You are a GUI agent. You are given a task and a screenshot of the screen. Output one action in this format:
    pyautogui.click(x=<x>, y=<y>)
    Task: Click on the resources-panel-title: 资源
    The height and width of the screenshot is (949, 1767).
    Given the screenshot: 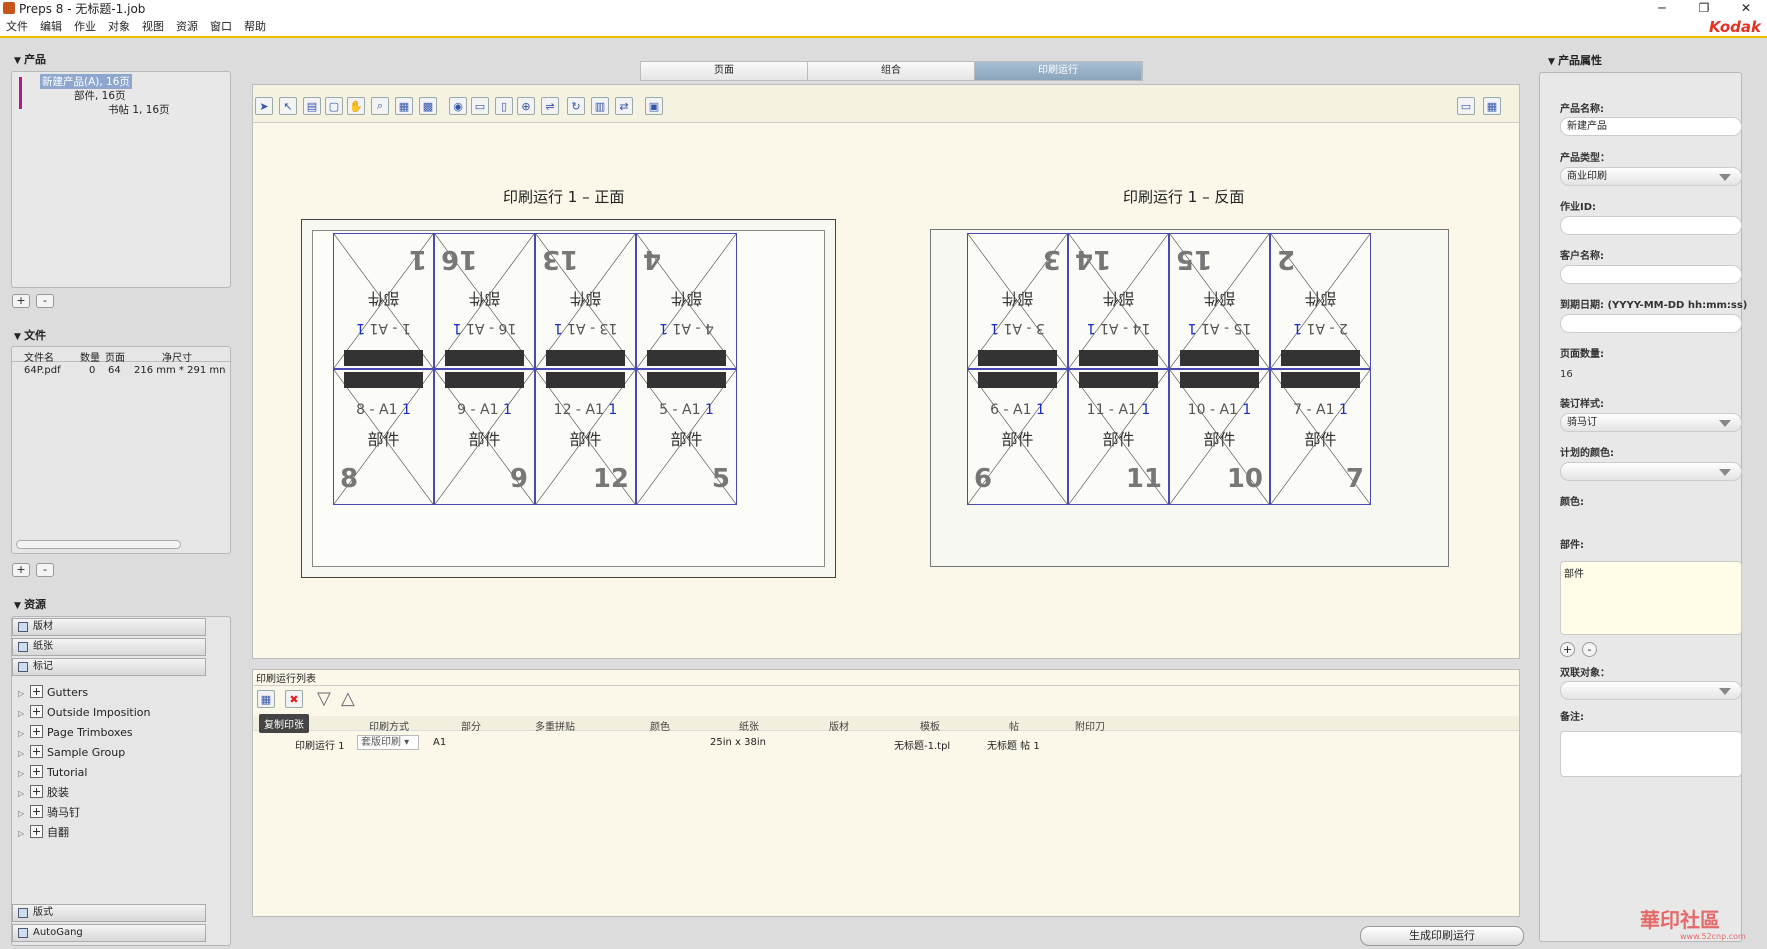 What is the action you would take?
    pyautogui.click(x=30, y=604)
    